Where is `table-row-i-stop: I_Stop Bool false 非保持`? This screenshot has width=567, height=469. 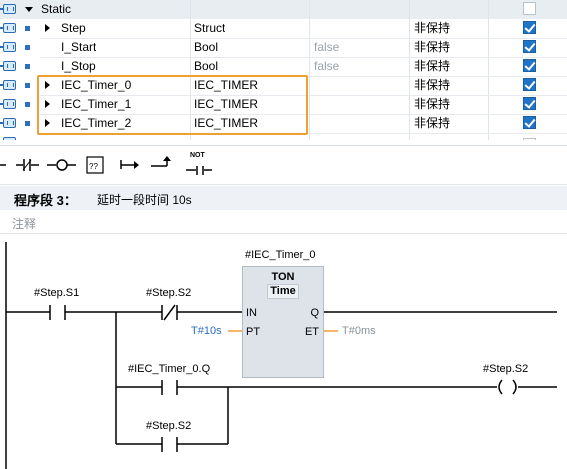 table-row-i-stop: I_Stop Bool false 非保持 is located at coordinates (283, 66).